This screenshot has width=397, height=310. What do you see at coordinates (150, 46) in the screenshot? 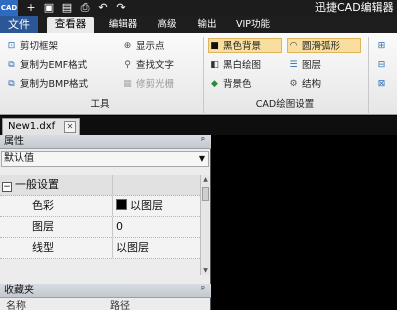
I see `show-points-label: 显示点` at bounding box center [150, 46].